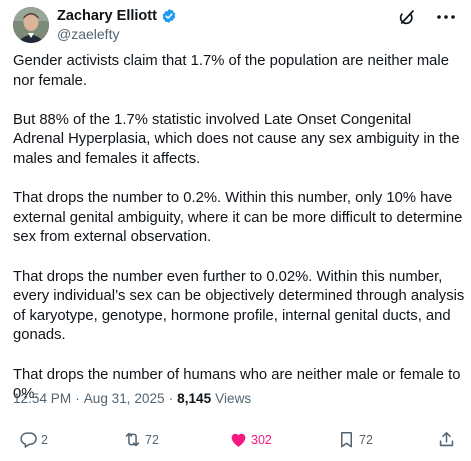  What do you see at coordinates (132, 439) in the screenshot?
I see `repost-icon` at bounding box center [132, 439].